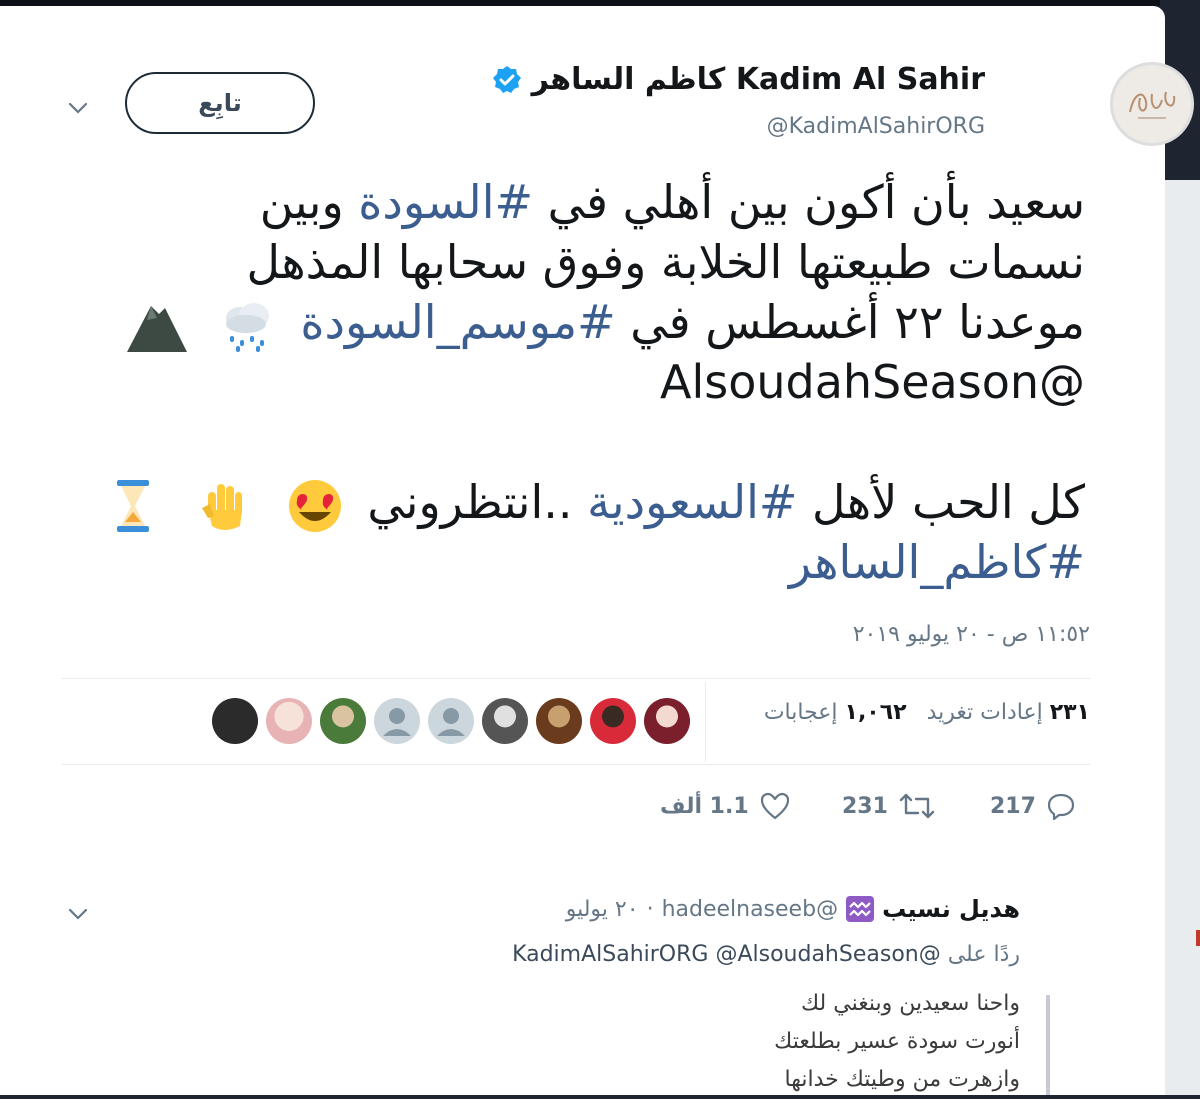  I want to click on likes-stat: ١,٠٦٢ إعجابات, so click(835, 712).